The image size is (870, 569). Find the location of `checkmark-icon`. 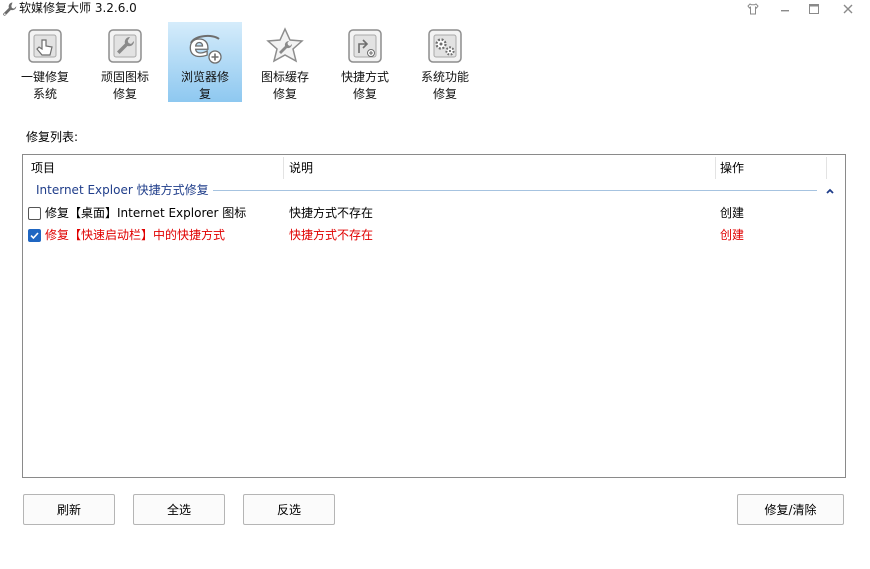

checkmark-icon is located at coordinates (34, 236).